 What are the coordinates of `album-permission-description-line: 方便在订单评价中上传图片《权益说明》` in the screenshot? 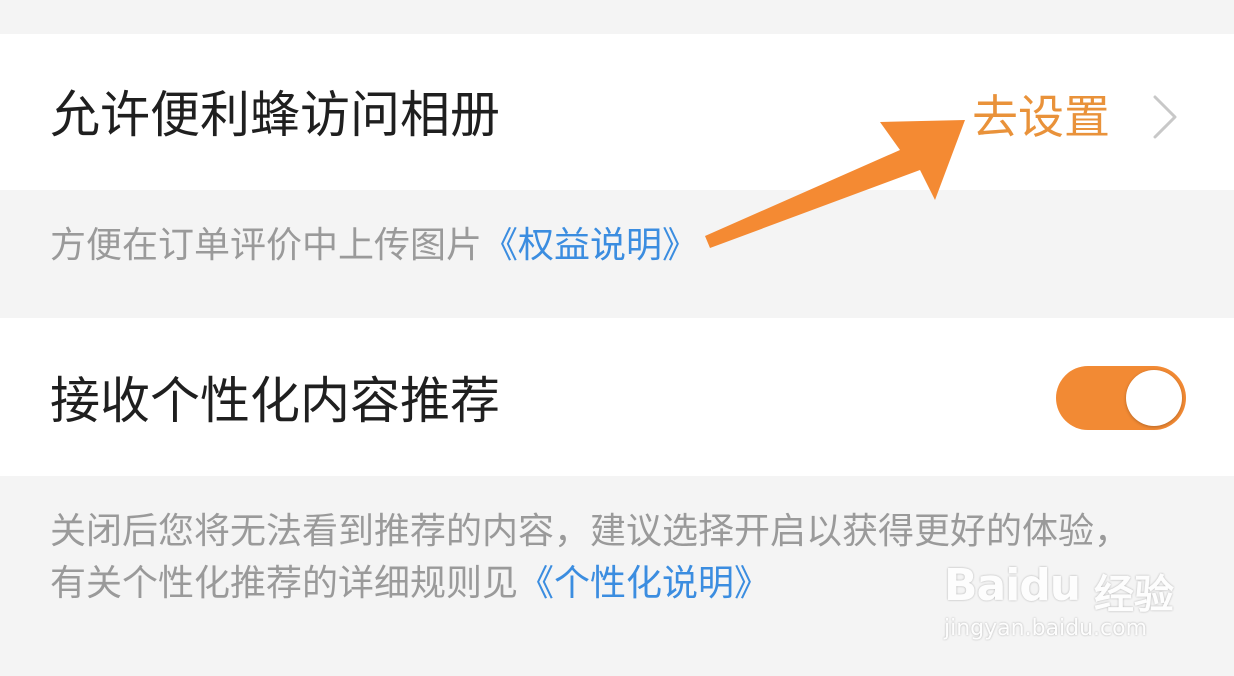 It's located at (374, 246).